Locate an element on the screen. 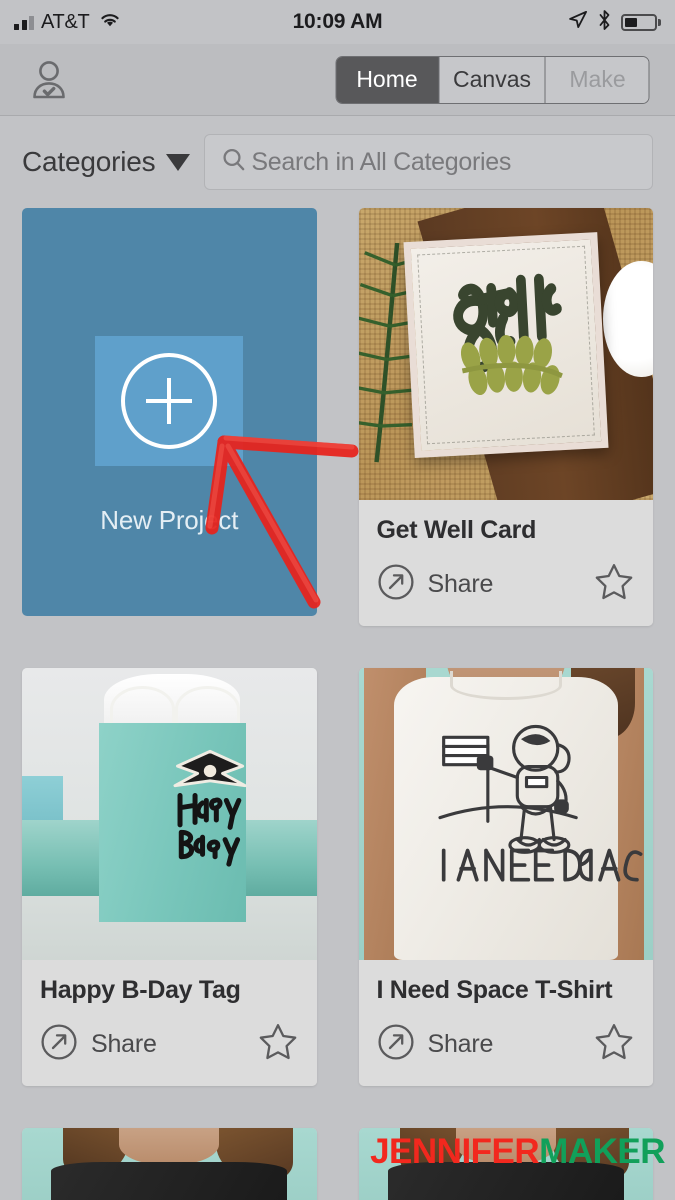 This screenshot has width=675, height=1200. project-caption: Get Well Card Share is located at coordinates (505, 563).